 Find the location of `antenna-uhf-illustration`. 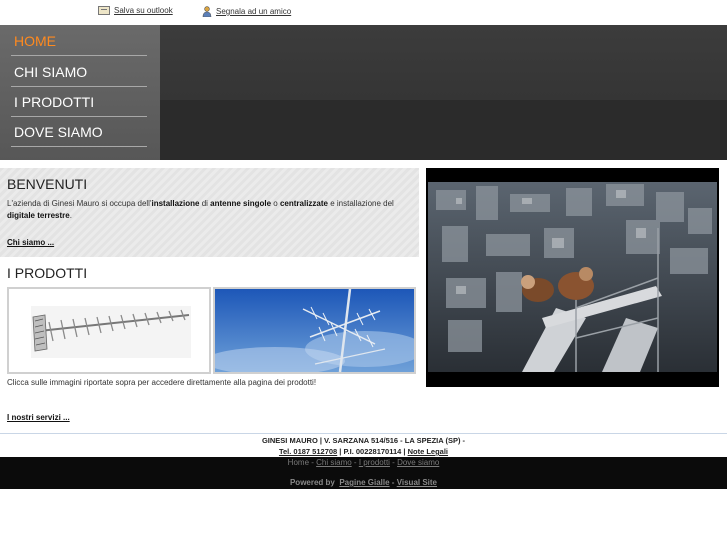

antenna-uhf-illustration is located at coordinates (111, 332).